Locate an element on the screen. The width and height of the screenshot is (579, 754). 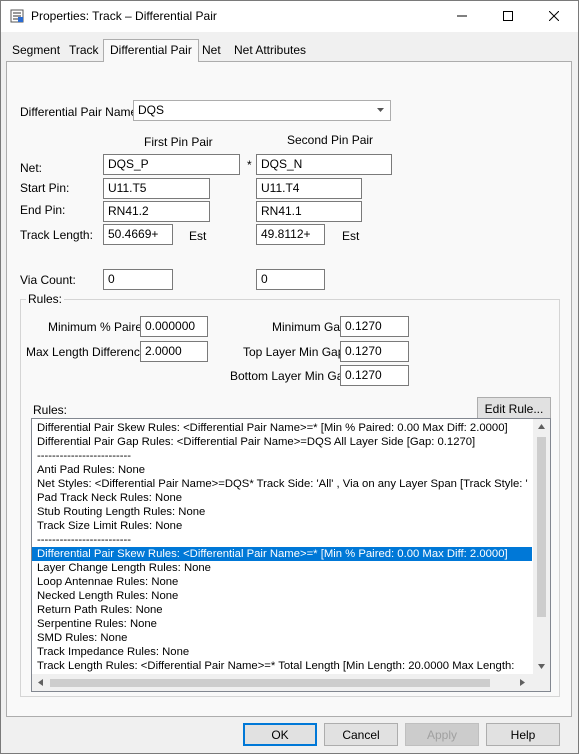
tab-net-attributes: Net Attributes is located at coordinates (270, 51).